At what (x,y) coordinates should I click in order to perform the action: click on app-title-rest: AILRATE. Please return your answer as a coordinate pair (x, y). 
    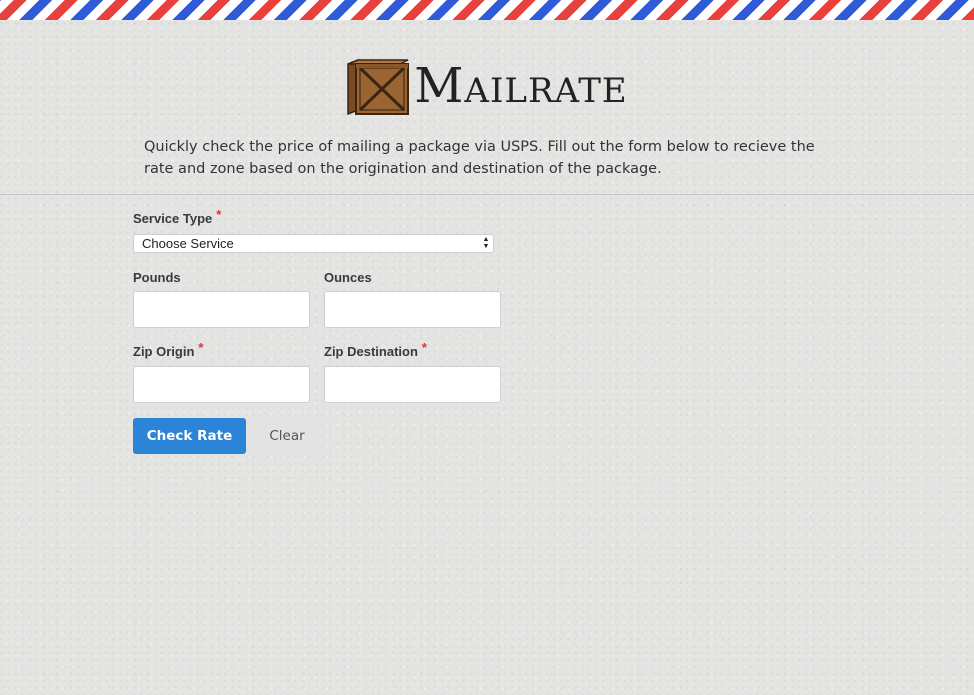
    Looking at the image, I should click on (546, 91).